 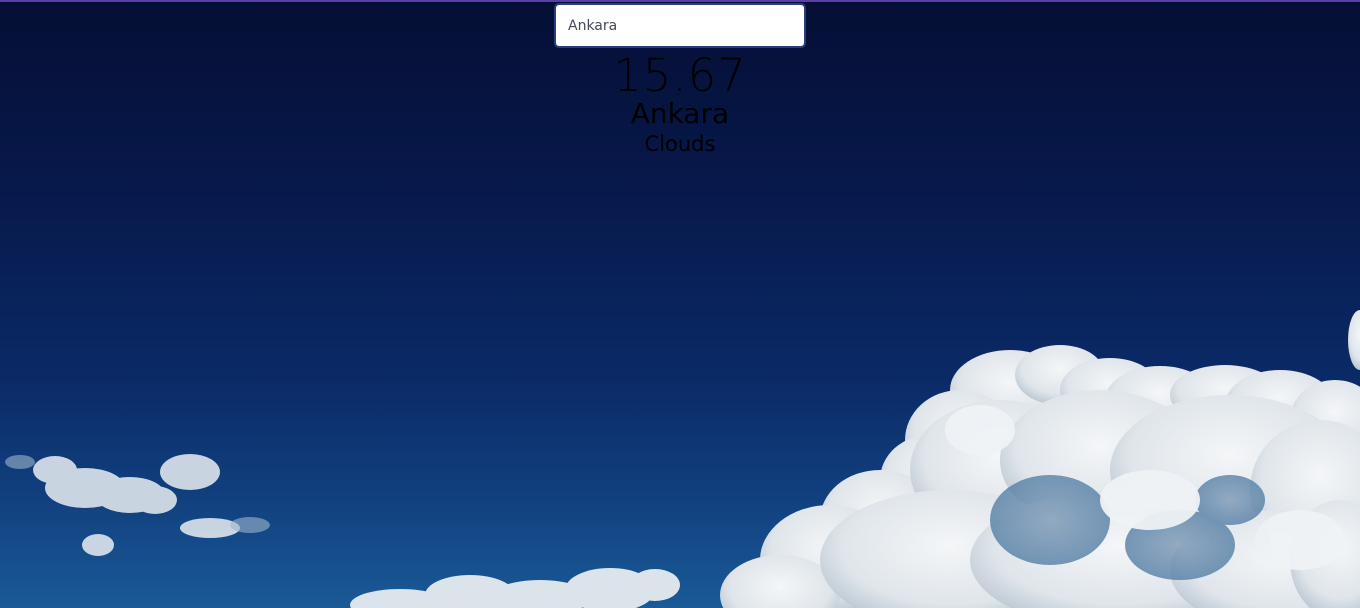 What do you see at coordinates (680, 25) in the screenshot?
I see `city-search-input` at bounding box center [680, 25].